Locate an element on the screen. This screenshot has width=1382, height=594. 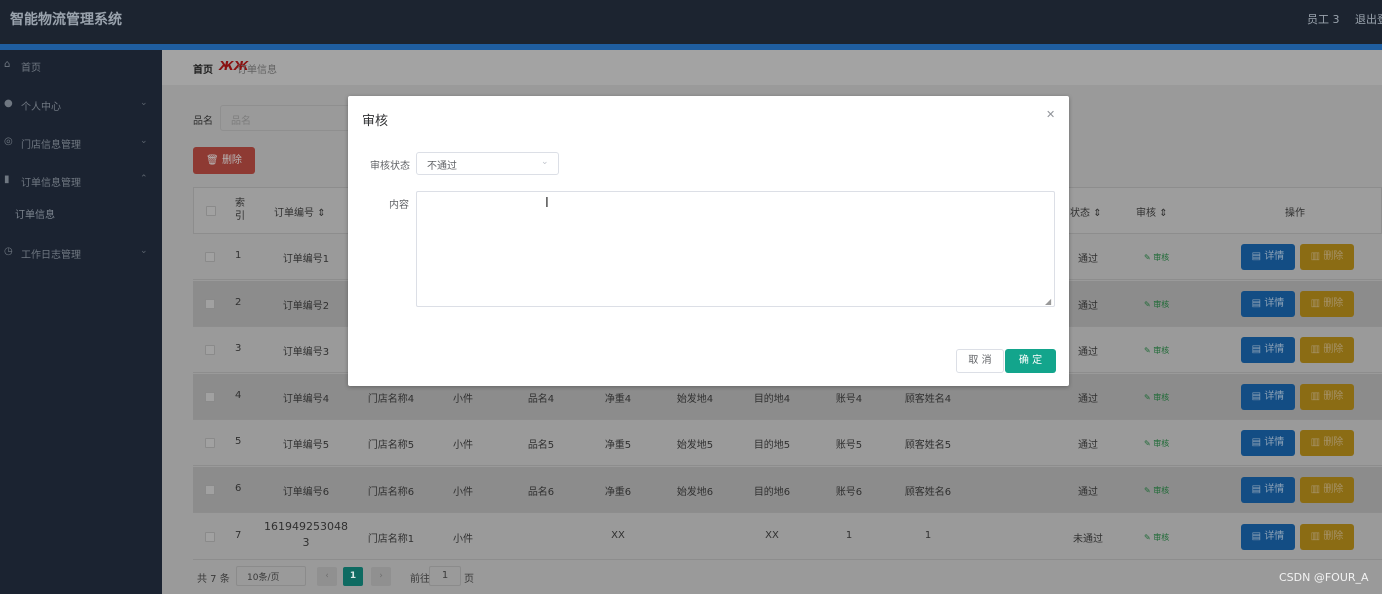
sidebar-item-store: ◎ 门店信息管理 ⌄ is located at coordinates (81, 143).